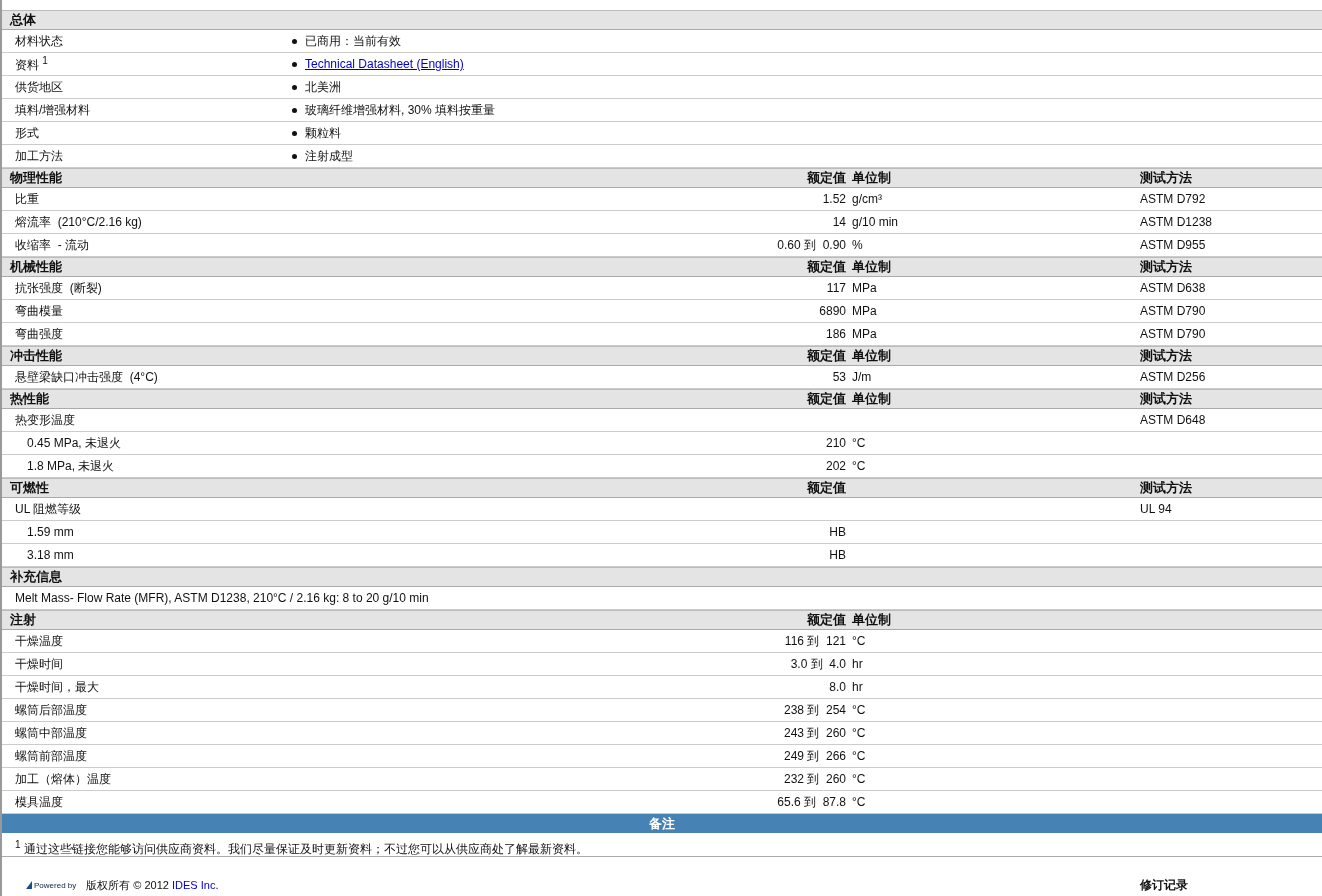 The width and height of the screenshot is (1322, 896). I want to click on property-value: 243 到 260, so click(814, 733).